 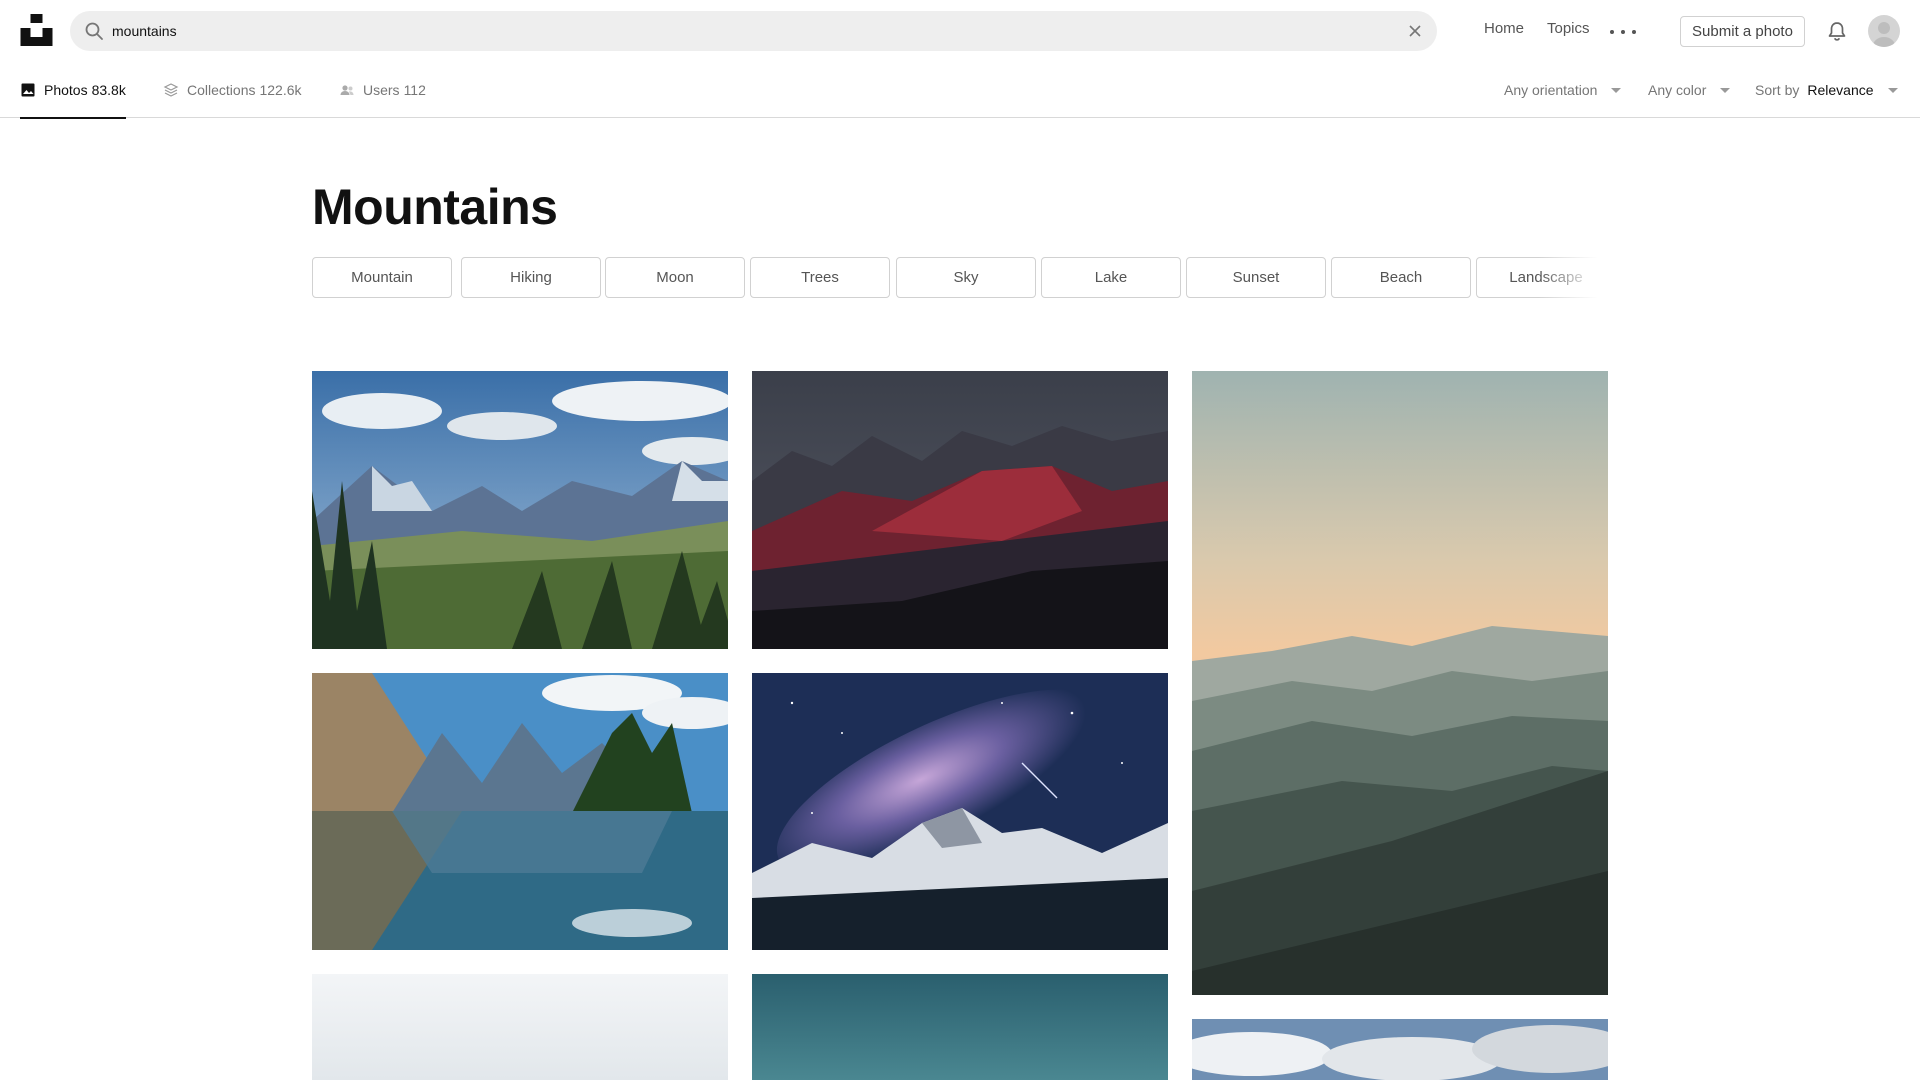 What do you see at coordinates (382, 277) in the screenshot?
I see `tag-mountain: Mountain` at bounding box center [382, 277].